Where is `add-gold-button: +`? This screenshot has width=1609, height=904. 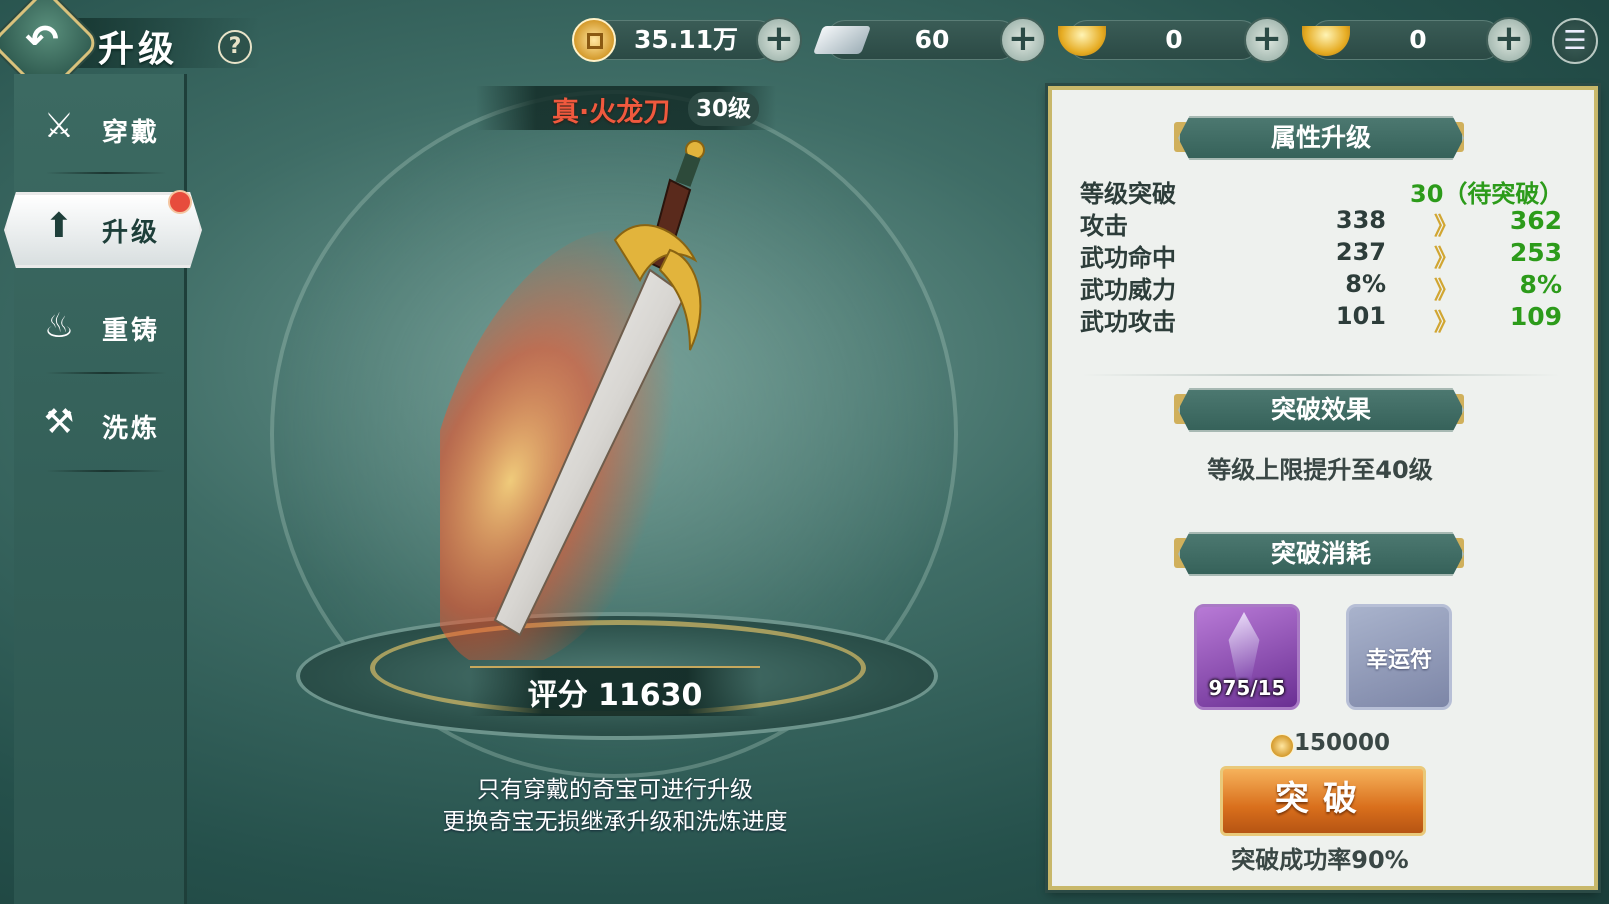
add-gold-button: + is located at coordinates (1509, 40).